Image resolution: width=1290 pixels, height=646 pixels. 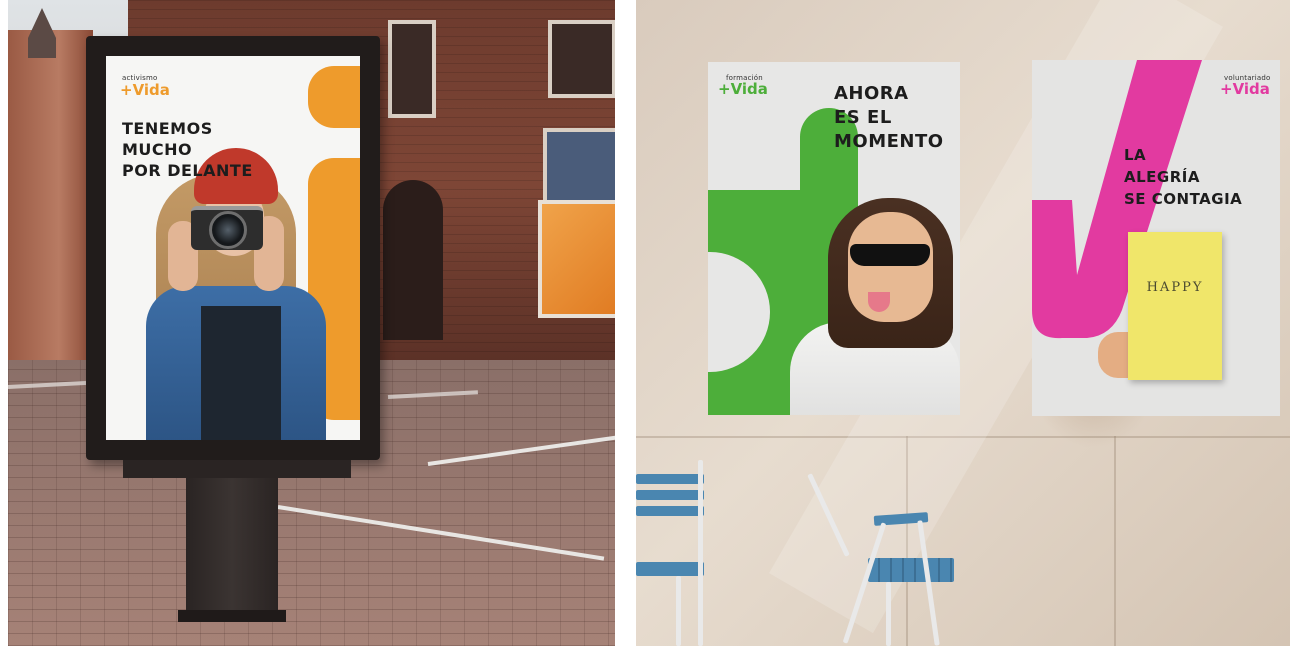 What do you see at coordinates (1175, 287) in the screenshot?
I see `happy-card-text: HAPPY` at bounding box center [1175, 287].